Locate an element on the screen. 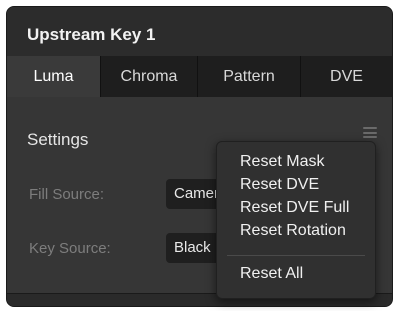  panel-title: Upstream Key 1 is located at coordinates (91, 34).